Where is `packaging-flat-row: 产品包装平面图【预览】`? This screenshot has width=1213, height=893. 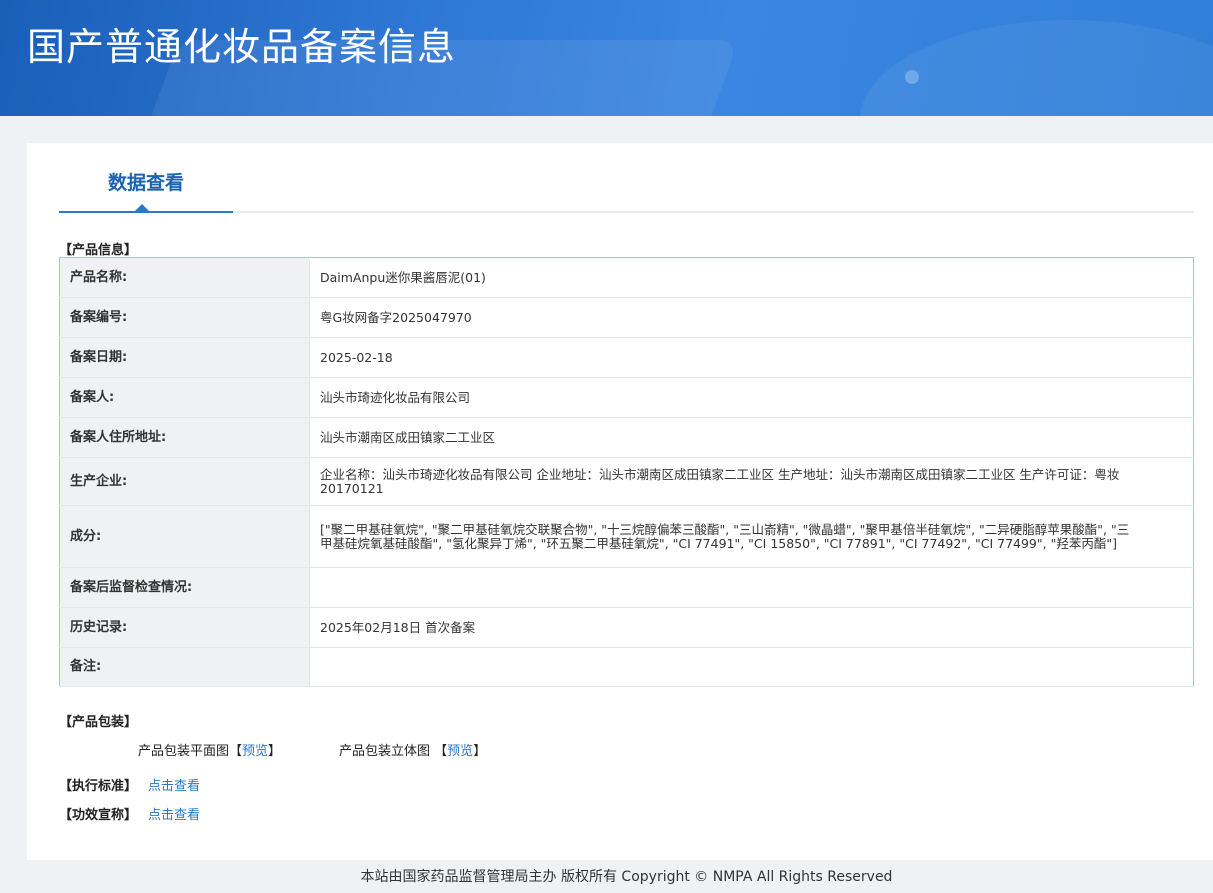
packaging-flat-row: 产品包装平面图【预览】 is located at coordinates (209, 749).